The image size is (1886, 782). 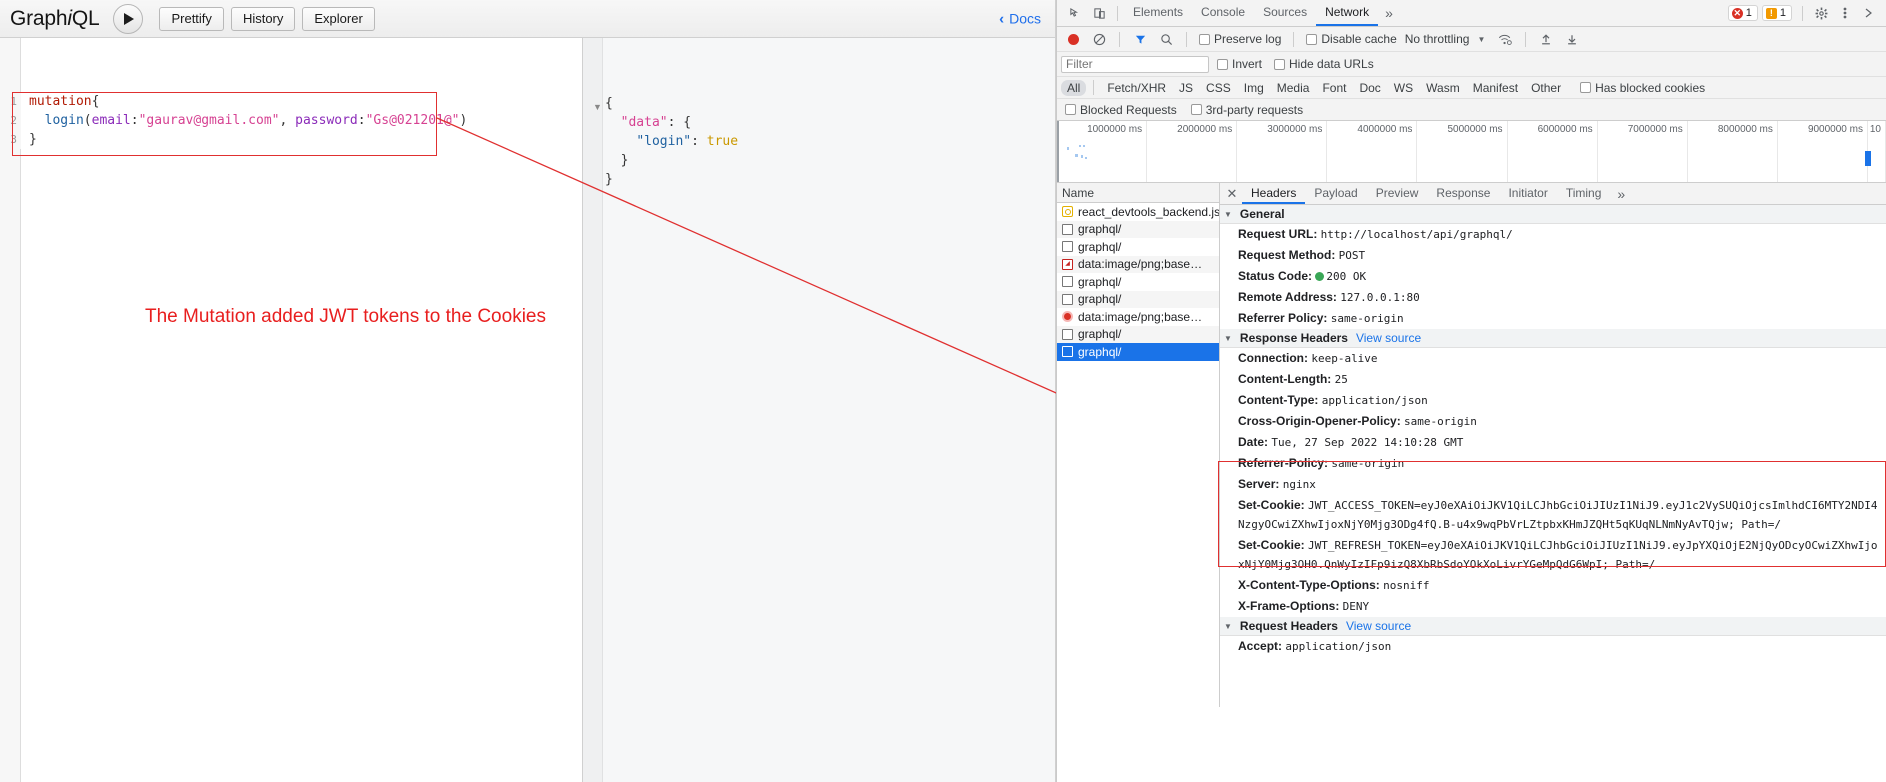 What do you see at coordinates (1100, 334) in the screenshot?
I see `request-name: graphql/` at bounding box center [1100, 334].